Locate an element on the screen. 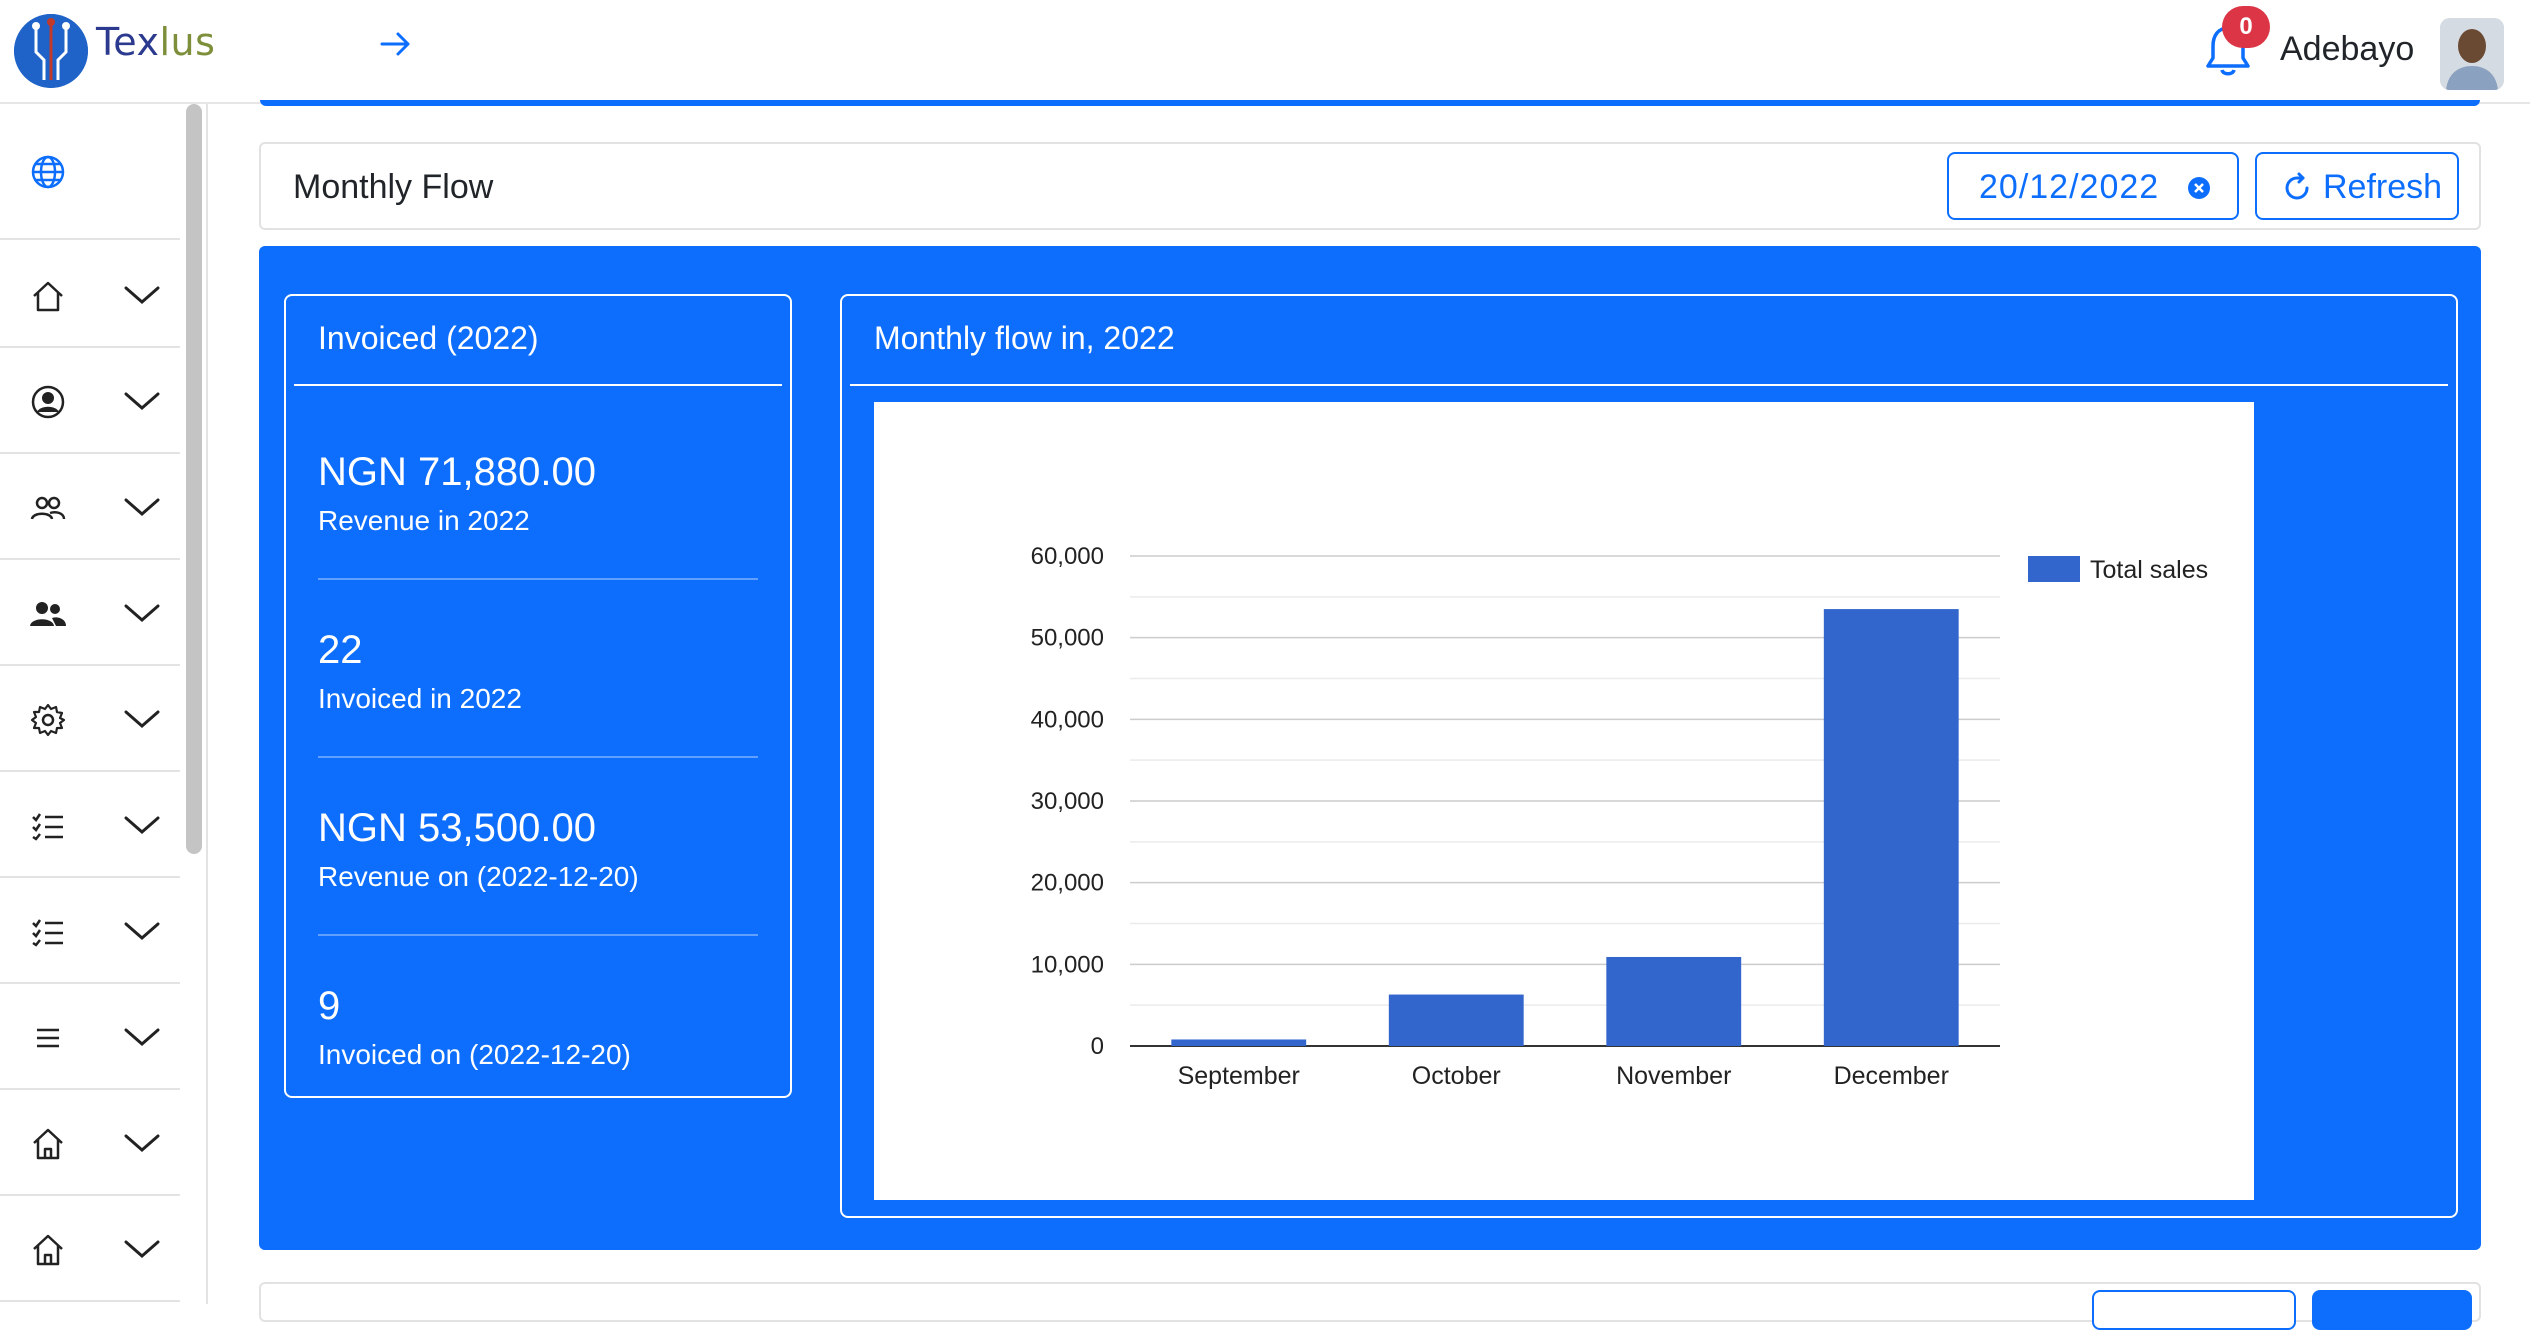 This screenshot has width=2530, height=1330. logo-text: Texlus is located at coordinates (155, 42).